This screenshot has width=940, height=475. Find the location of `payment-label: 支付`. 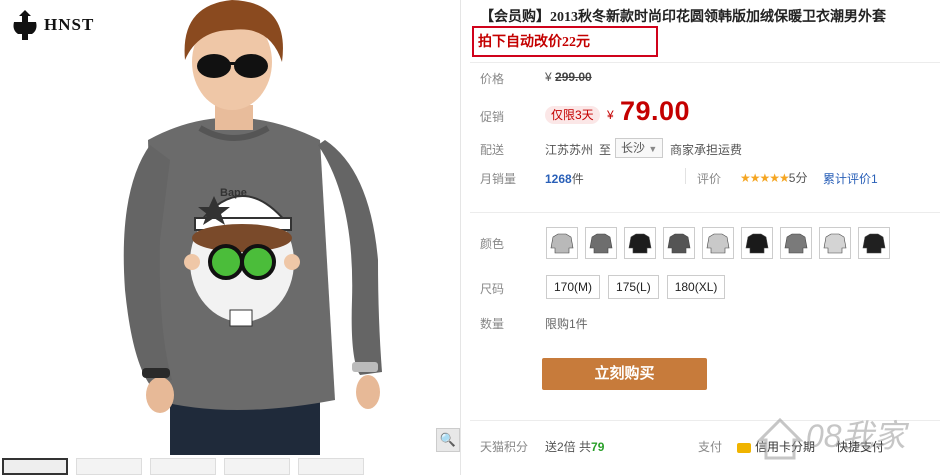

payment-label: 支付 is located at coordinates (710, 447).